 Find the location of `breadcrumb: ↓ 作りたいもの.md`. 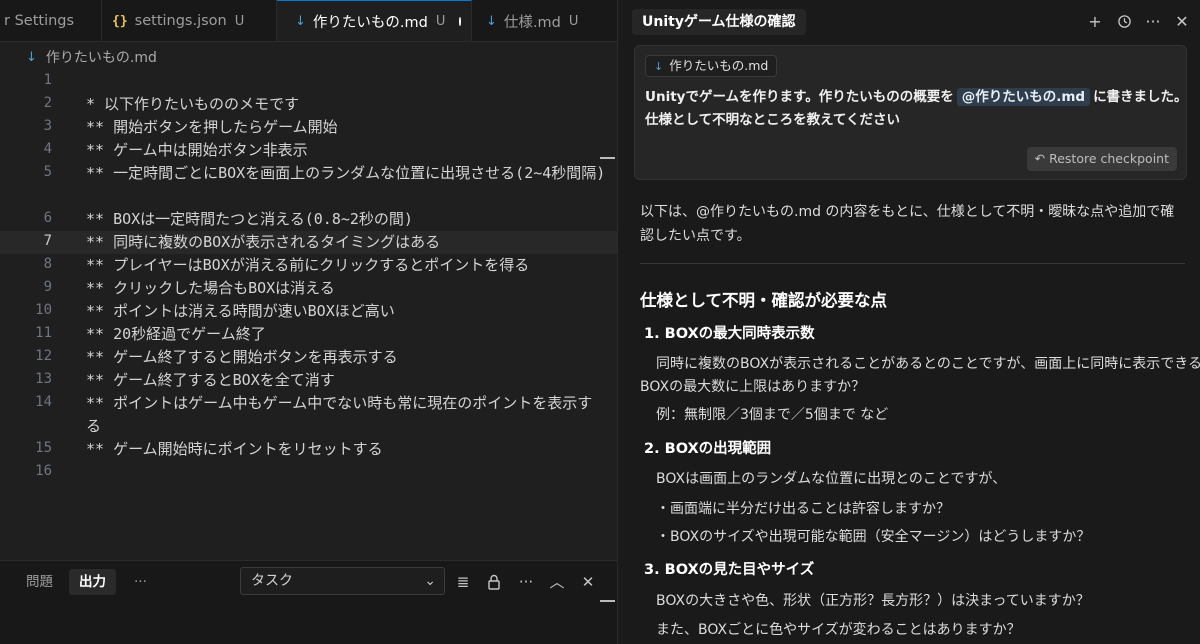

breadcrumb: ↓ 作りたいもの.md is located at coordinates (91, 57).